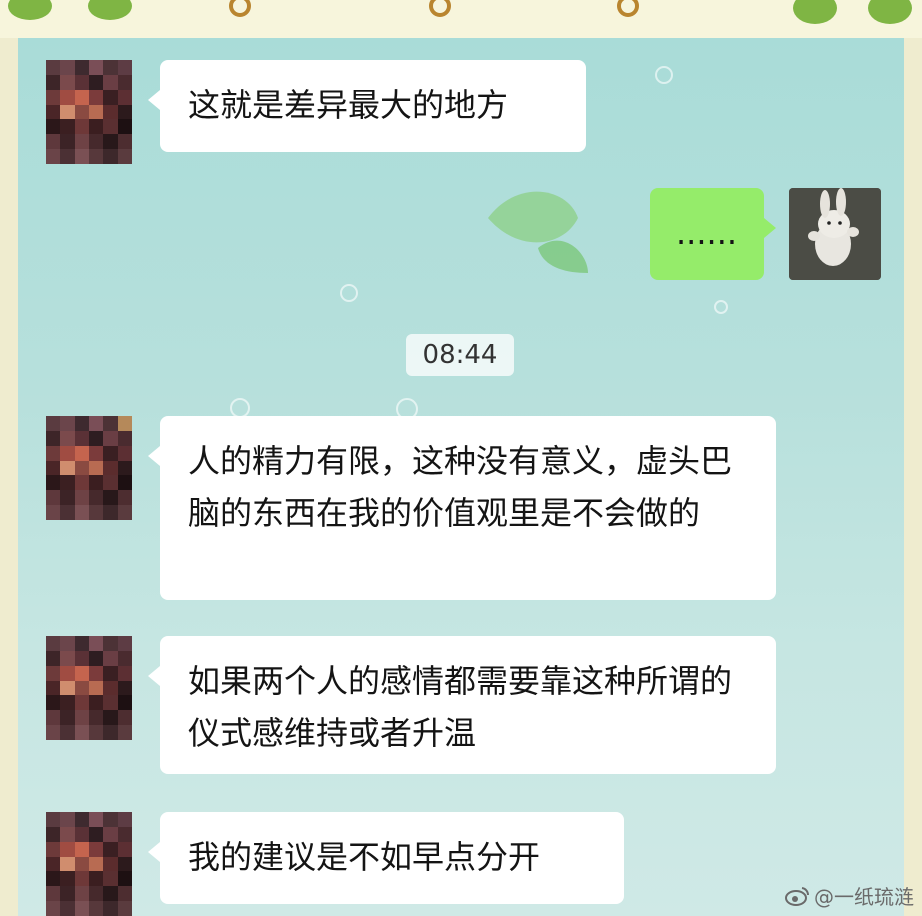 The height and width of the screenshot is (916, 922). I want to click on top-decoration, so click(461, 19).